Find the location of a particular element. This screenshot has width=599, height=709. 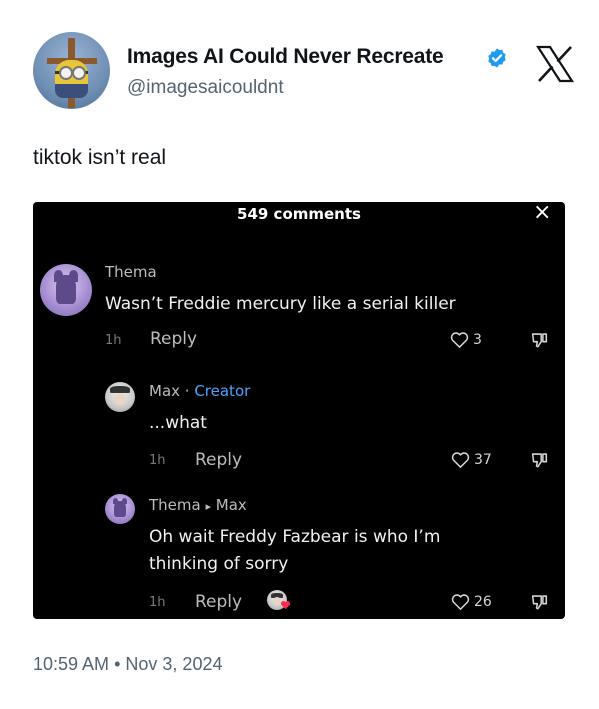

verified-badge-icon is located at coordinates (497, 58).